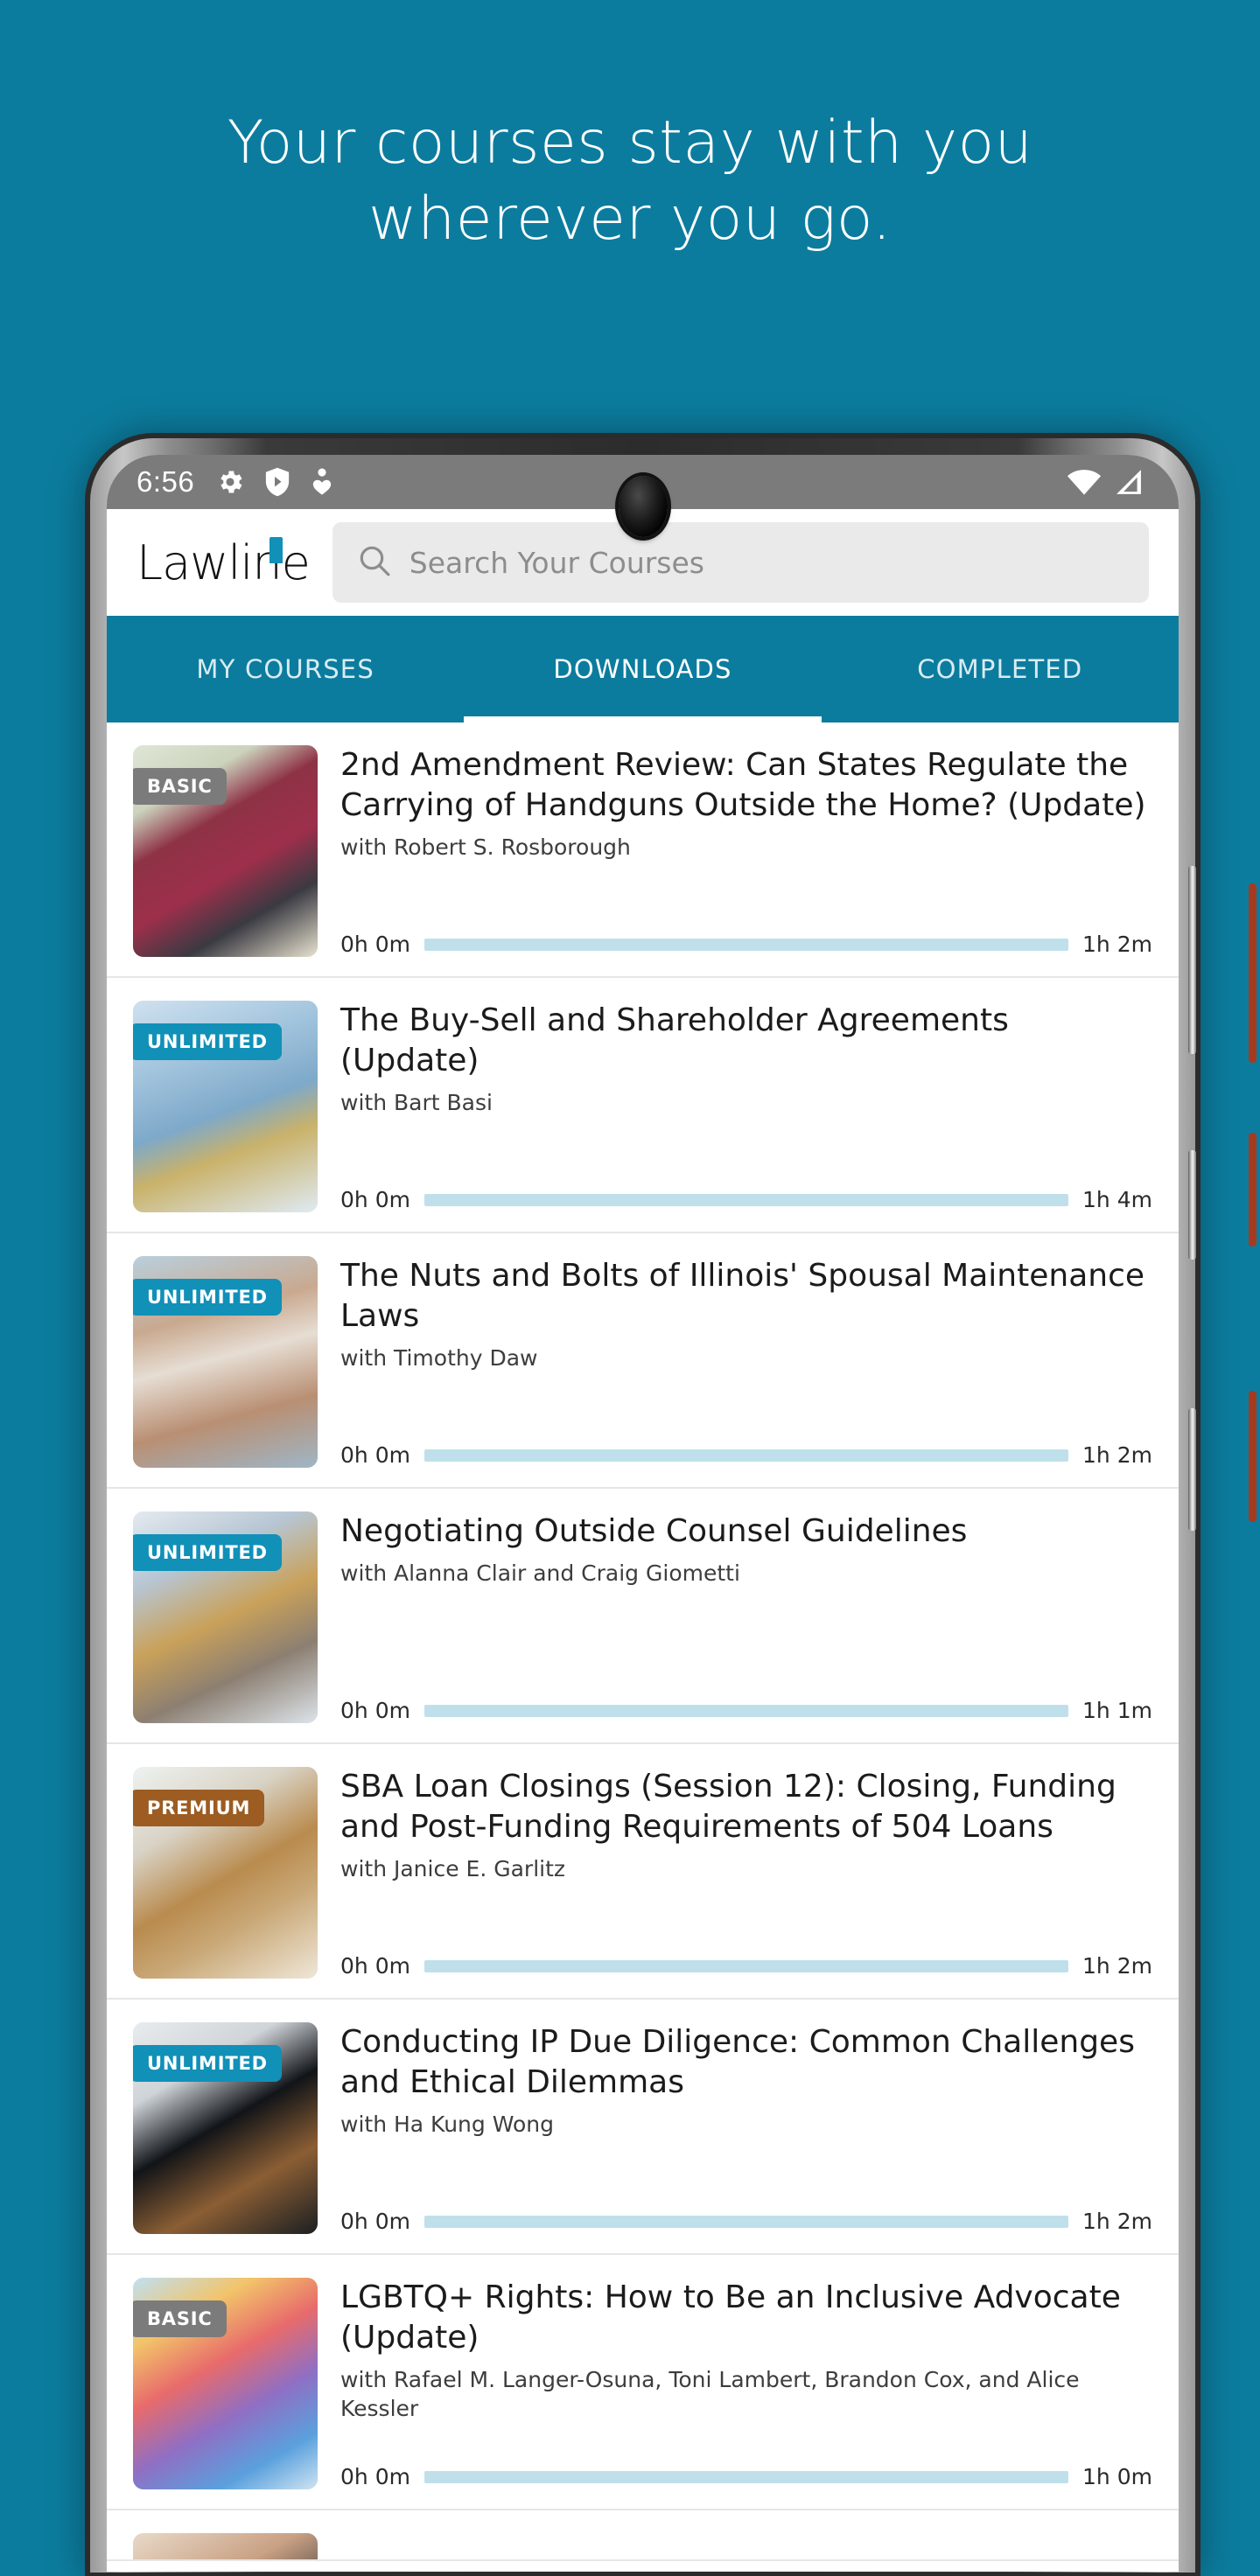 This screenshot has width=1260, height=2576. I want to click on search-placeholder: Search Your Courses, so click(556, 562).